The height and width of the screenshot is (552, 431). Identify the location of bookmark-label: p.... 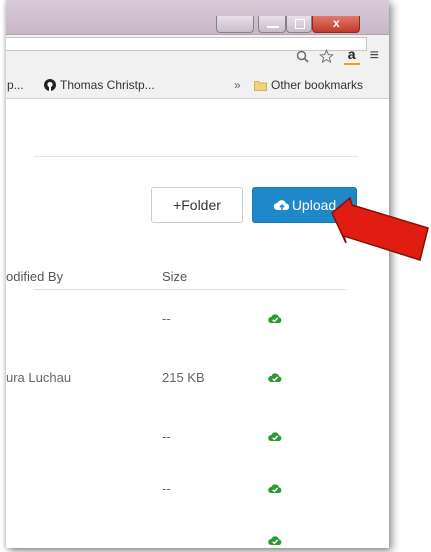
(15, 85).